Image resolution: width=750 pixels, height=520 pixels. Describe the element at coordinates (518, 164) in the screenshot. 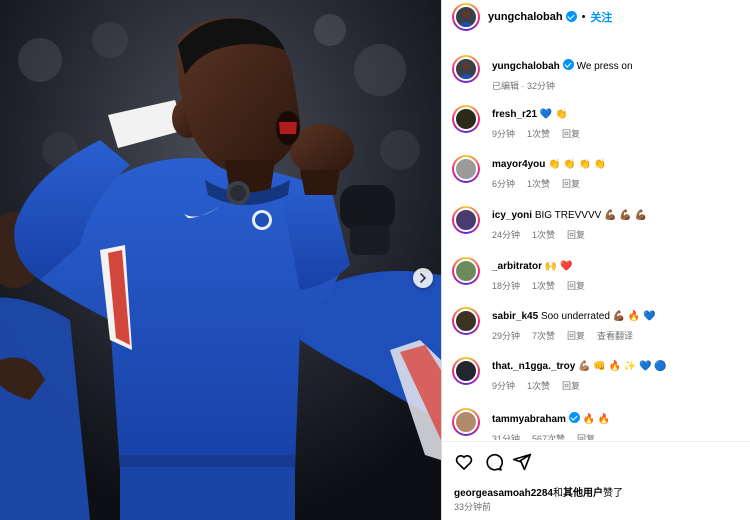

I see `comment-username: mayor4you` at that location.